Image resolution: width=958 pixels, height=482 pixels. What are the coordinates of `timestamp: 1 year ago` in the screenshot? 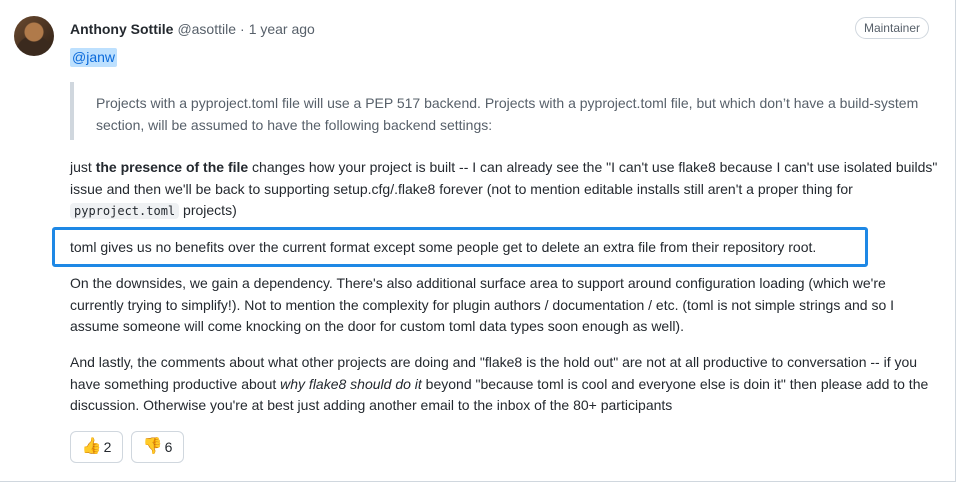 It's located at (282, 29).